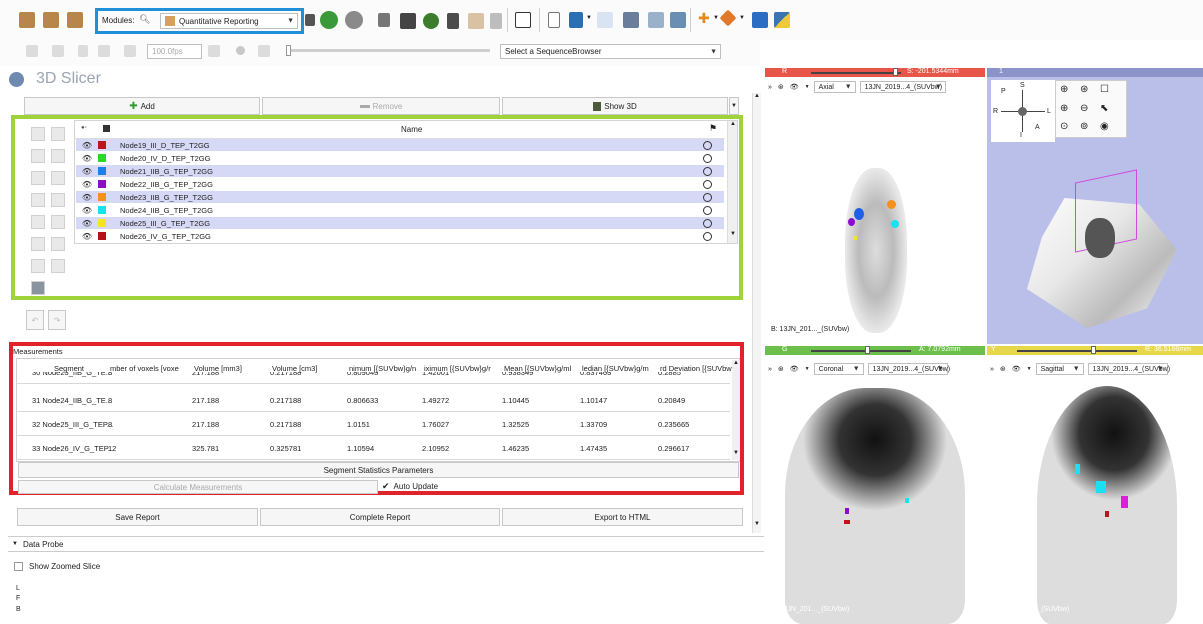  What do you see at coordinates (631, 20) in the screenshot?
I see `capture-icon` at bounding box center [631, 20].